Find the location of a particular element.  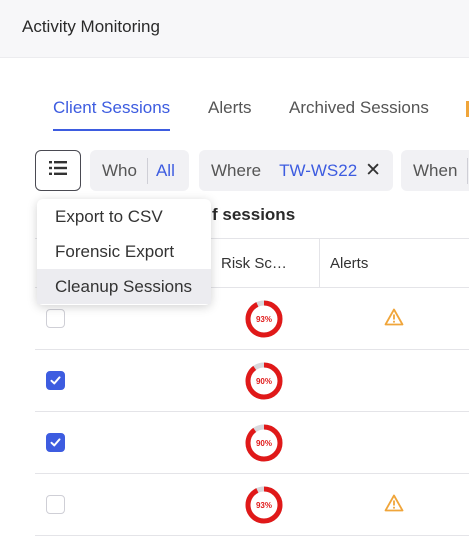

where-filter-chip: Where TW-WS22 ✕ is located at coordinates (296, 170).